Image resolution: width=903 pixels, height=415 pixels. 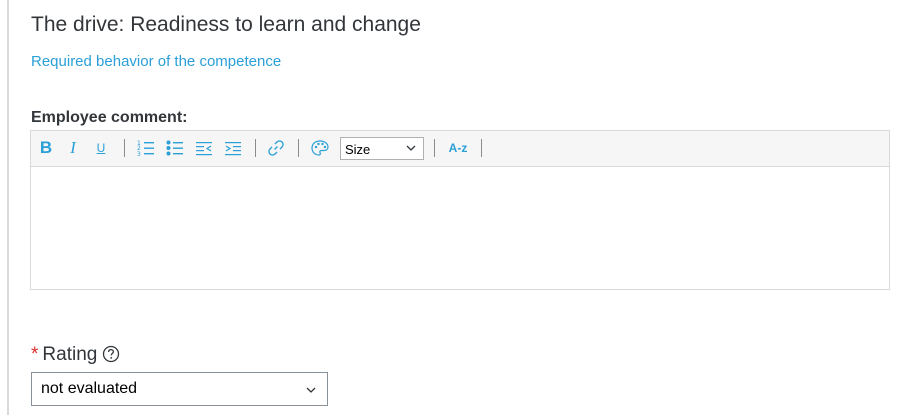 I want to click on underline-icon: U, so click(x=101, y=148).